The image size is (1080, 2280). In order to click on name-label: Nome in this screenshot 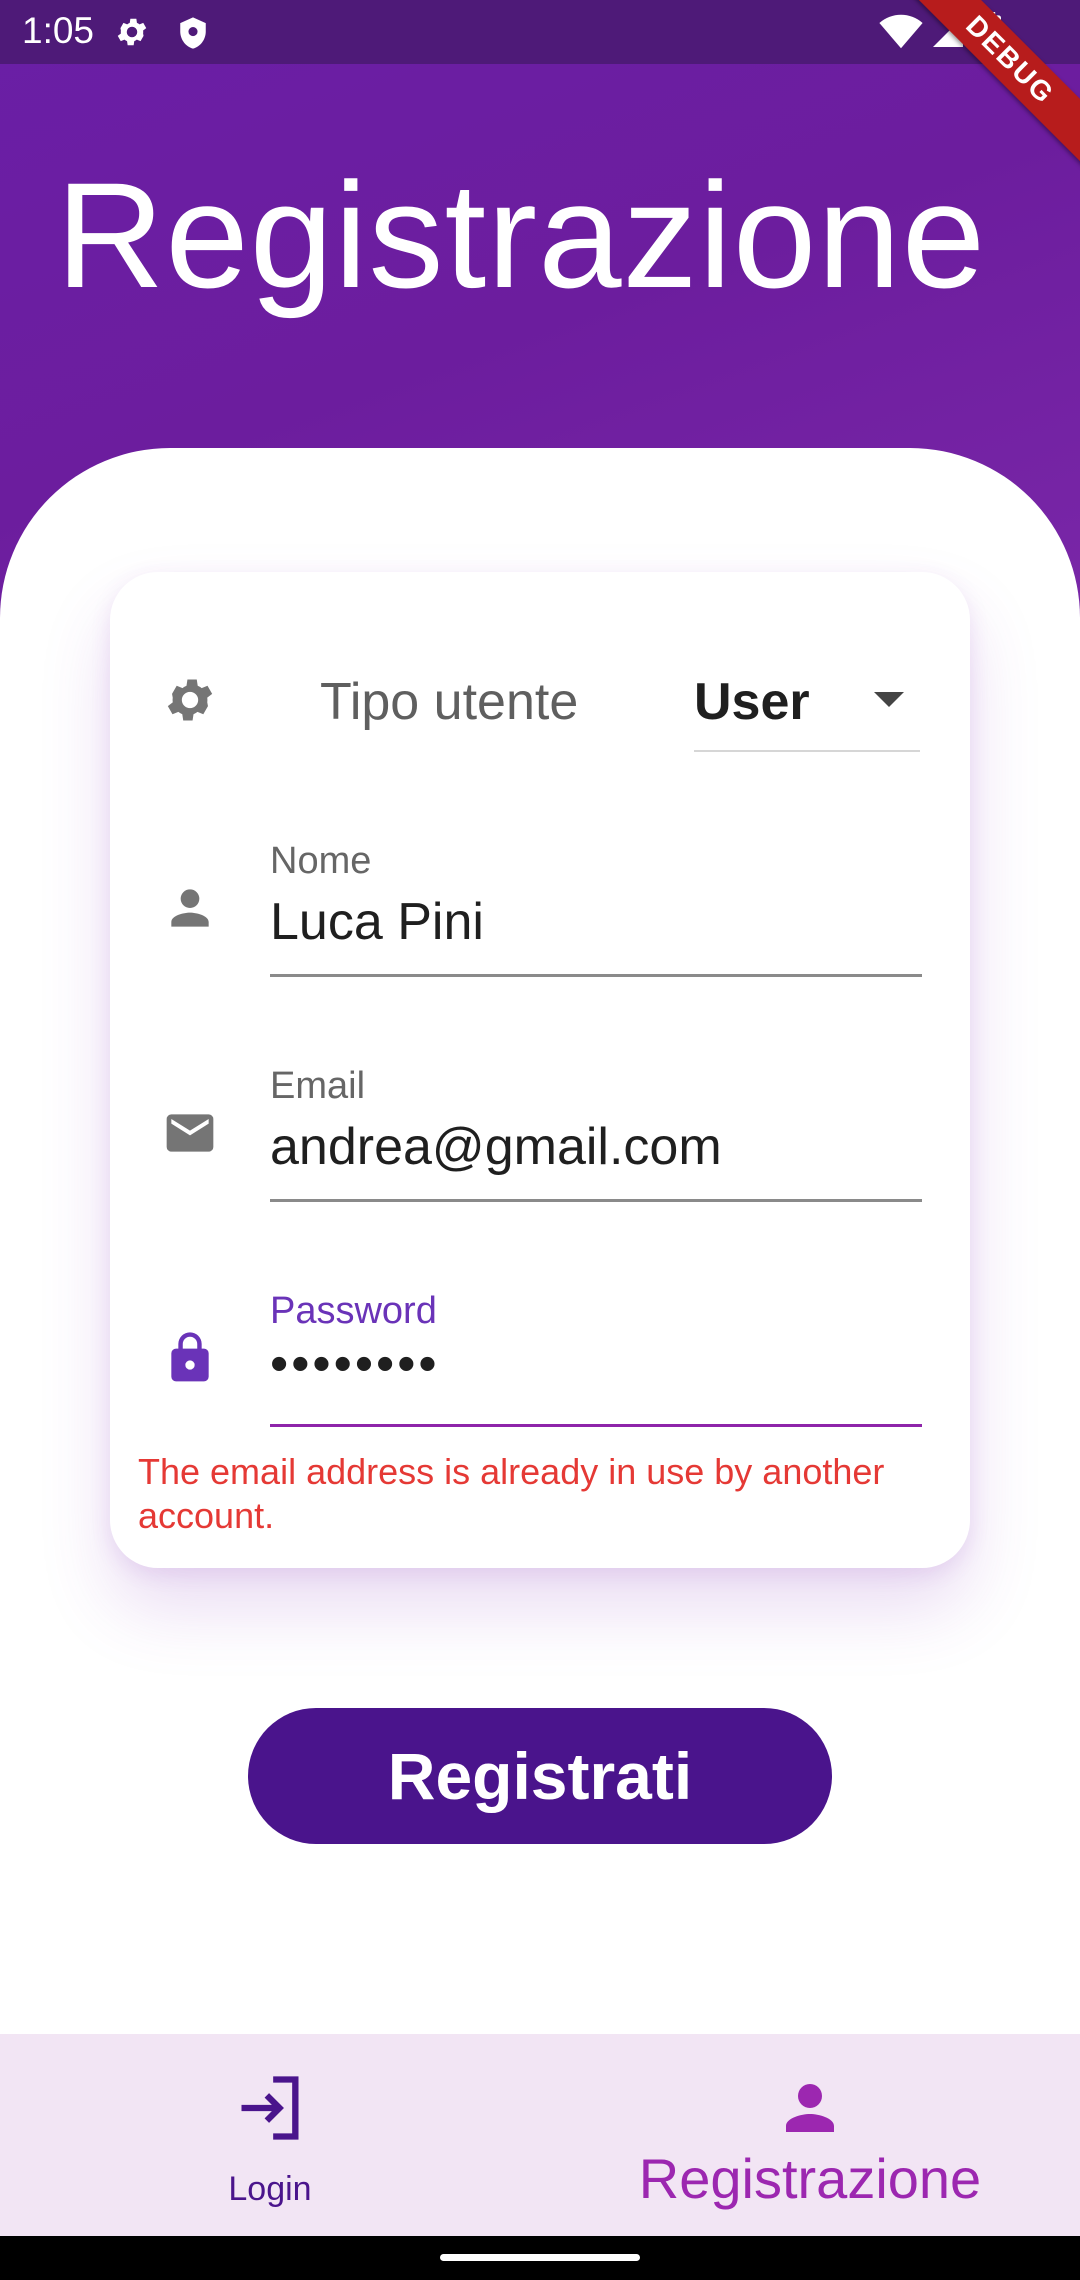, I will do `click(321, 861)`.